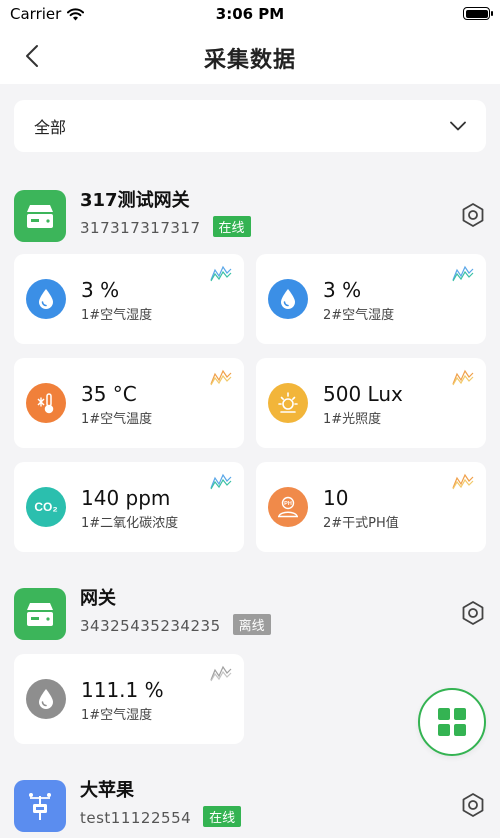 Image resolution: width=500 pixels, height=838 pixels. I want to click on ph-icon: PH, so click(288, 507).